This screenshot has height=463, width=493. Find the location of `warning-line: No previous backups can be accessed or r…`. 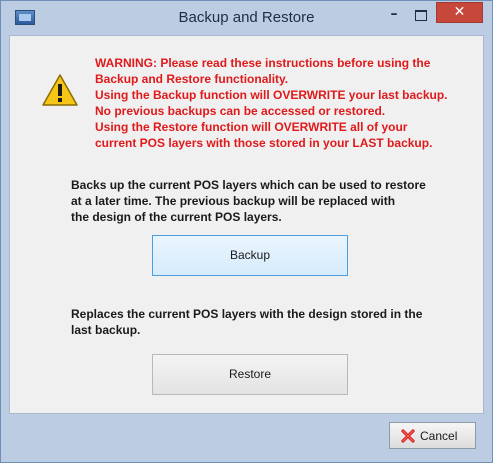

warning-line: No previous backups can be accessed or r… is located at coordinates (240, 111).